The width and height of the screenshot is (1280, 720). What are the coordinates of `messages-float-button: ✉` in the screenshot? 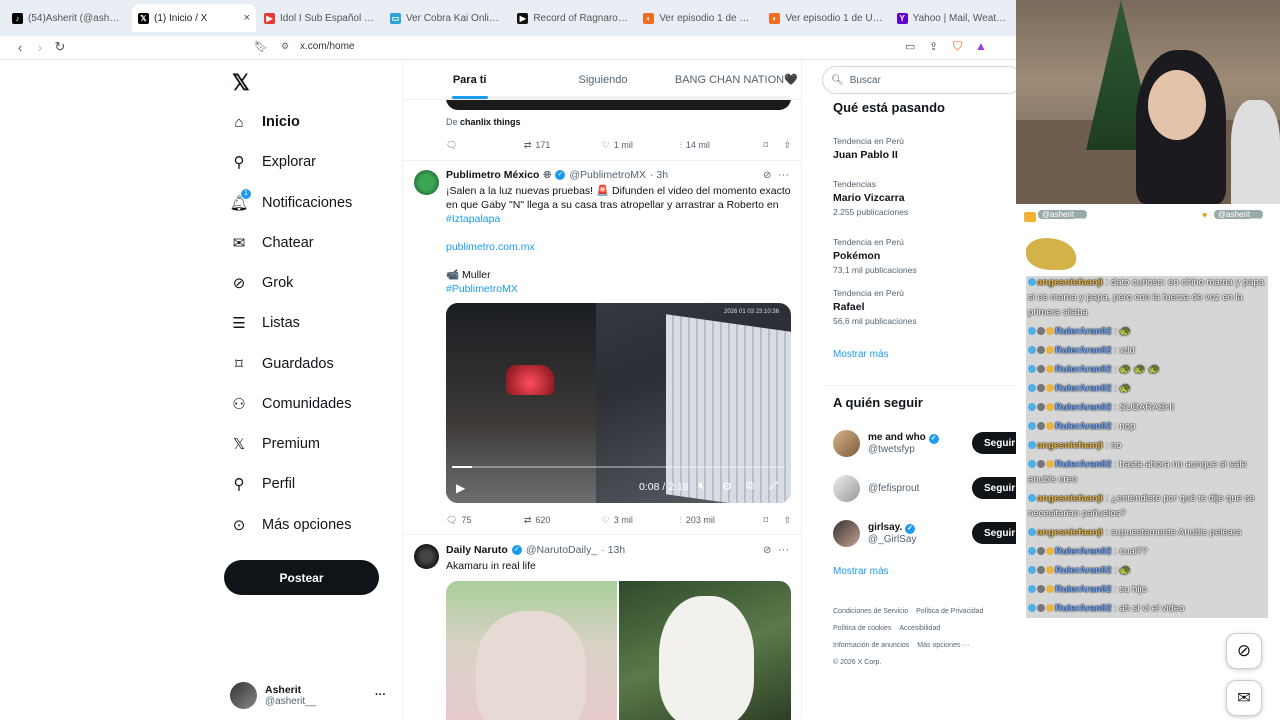 It's located at (1244, 698).